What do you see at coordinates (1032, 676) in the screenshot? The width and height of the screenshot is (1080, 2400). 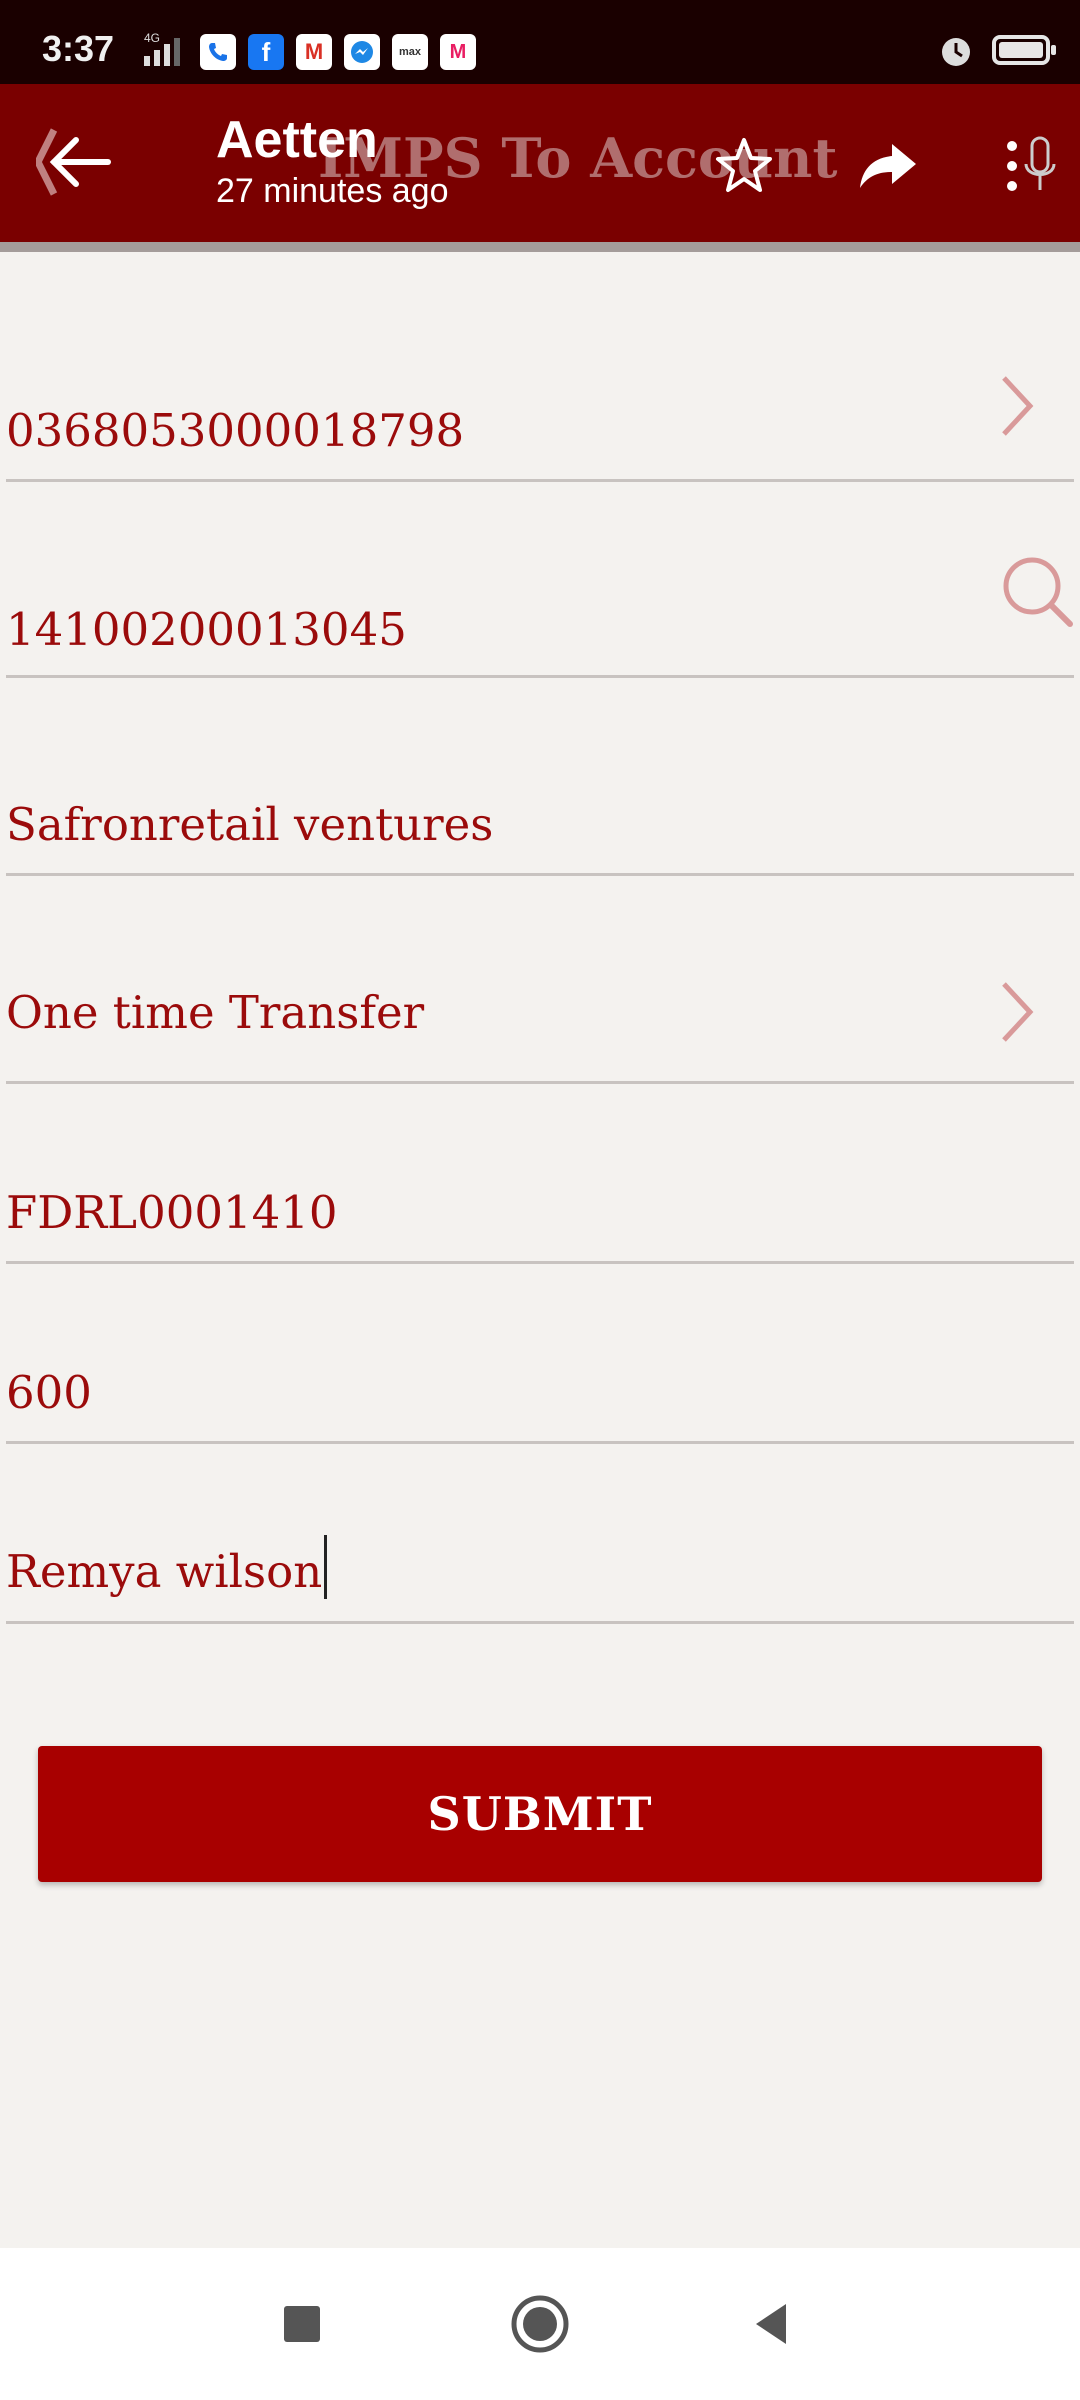 I see `field-underline-right` at bounding box center [1032, 676].